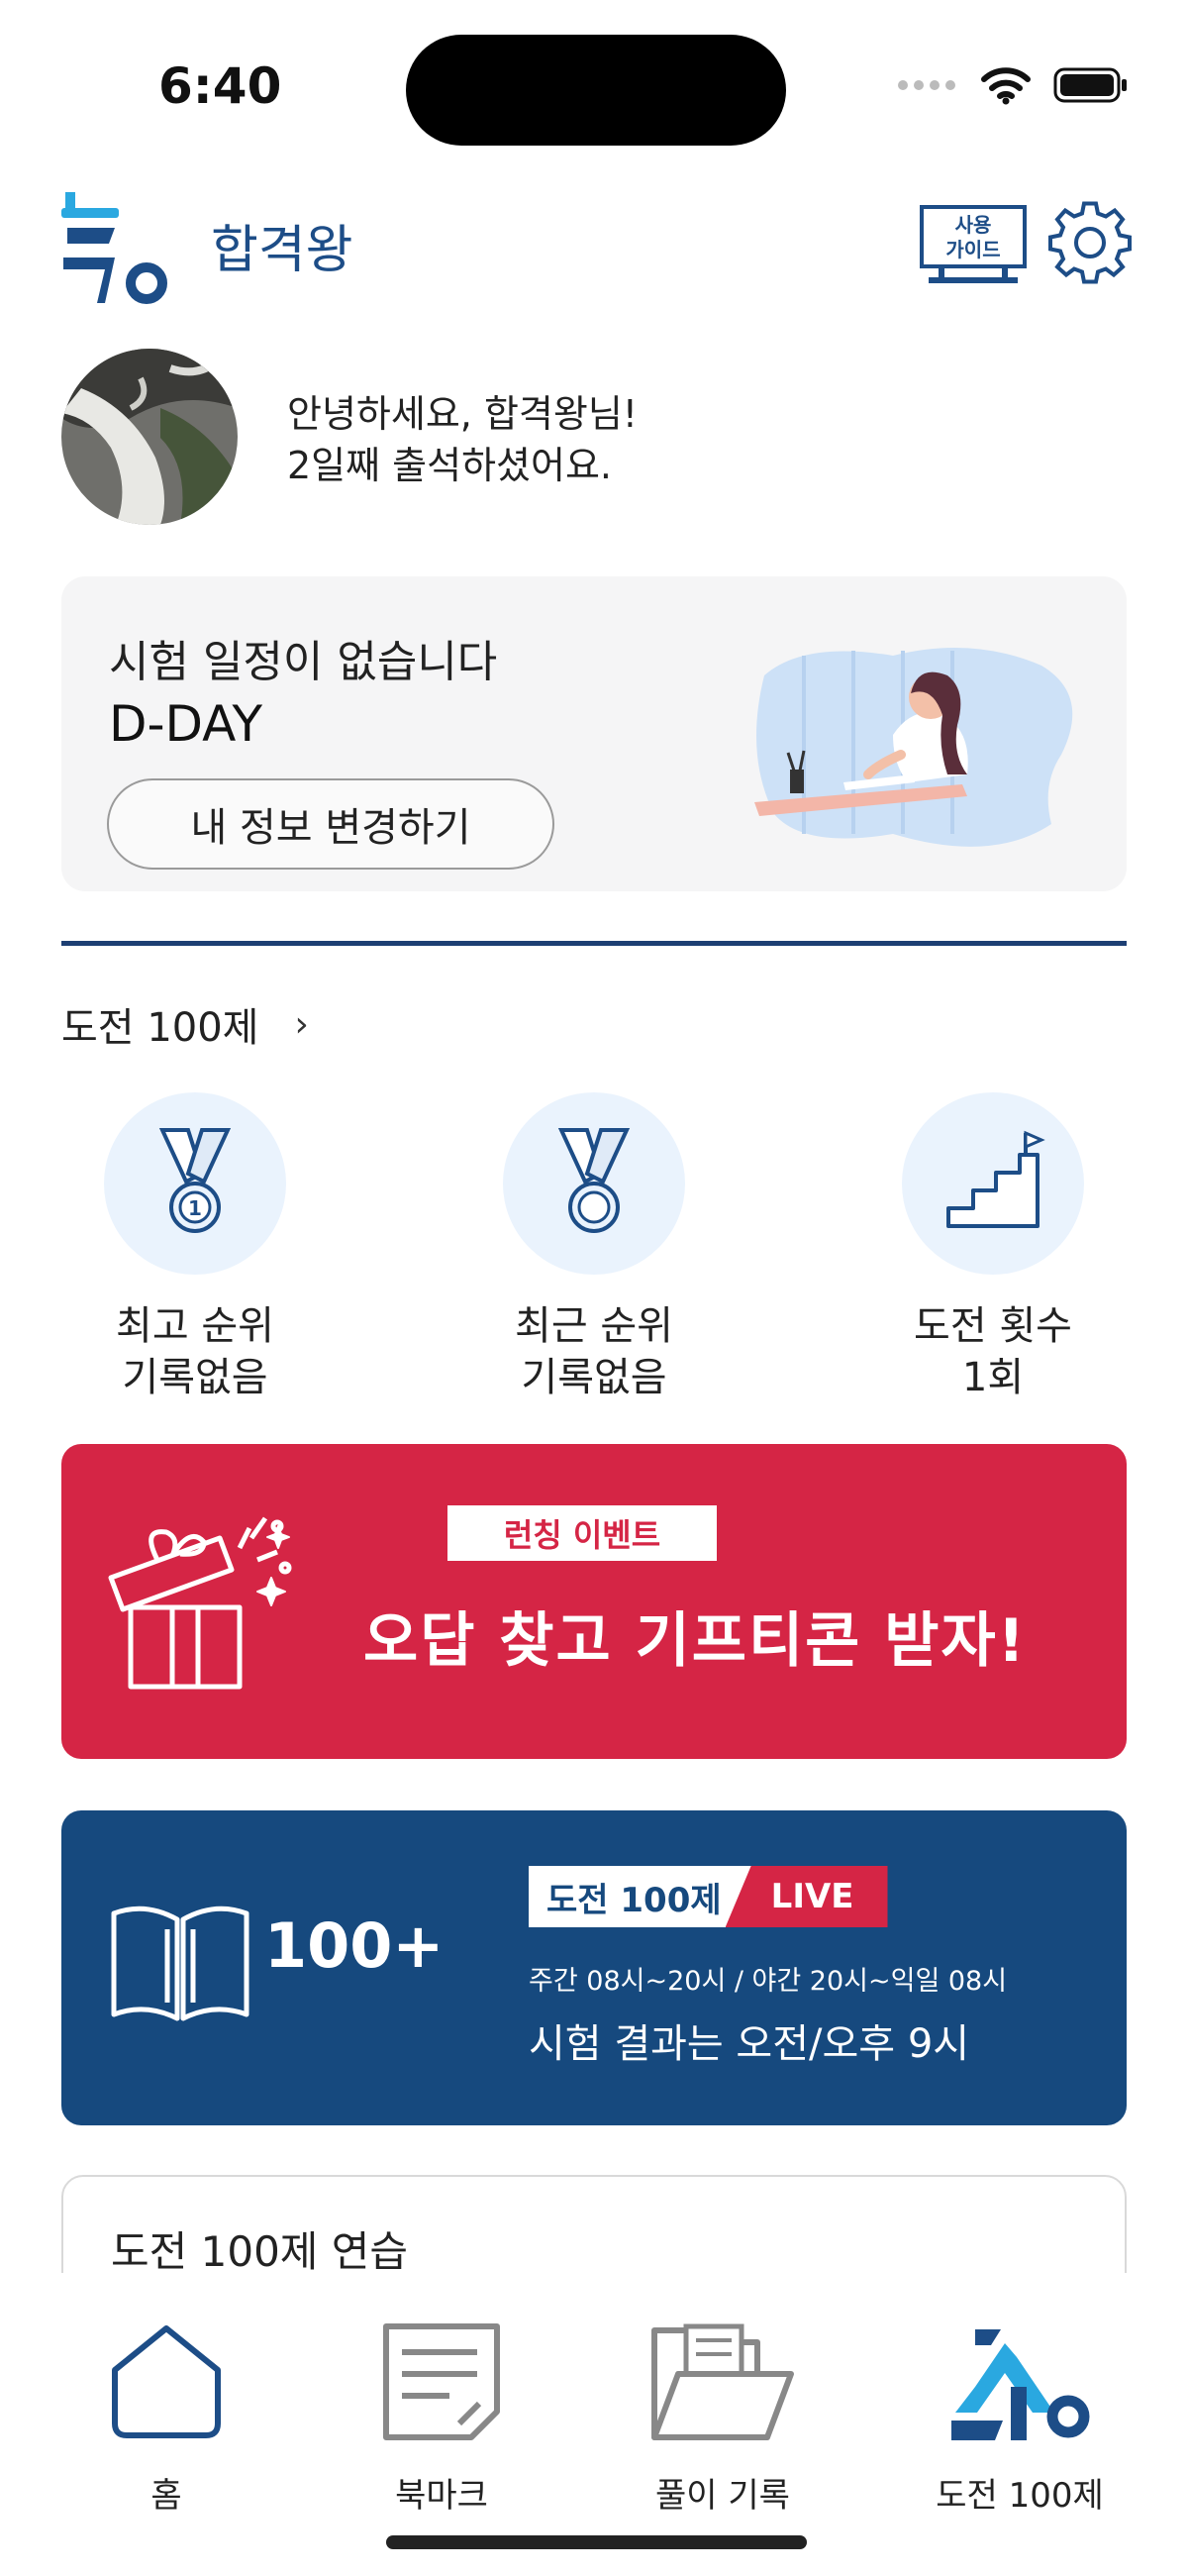  What do you see at coordinates (582, 1533) in the screenshot?
I see `event-badge: 런칭 이벤트` at bounding box center [582, 1533].